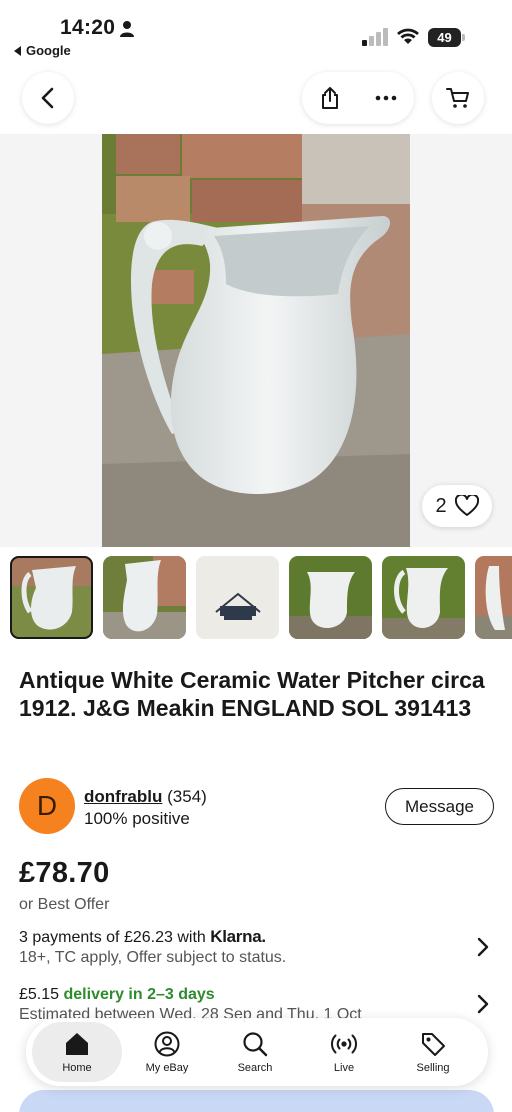 The image size is (512, 1112). What do you see at coordinates (256, 99) in the screenshot?
I see `top-nav` at bounding box center [256, 99].